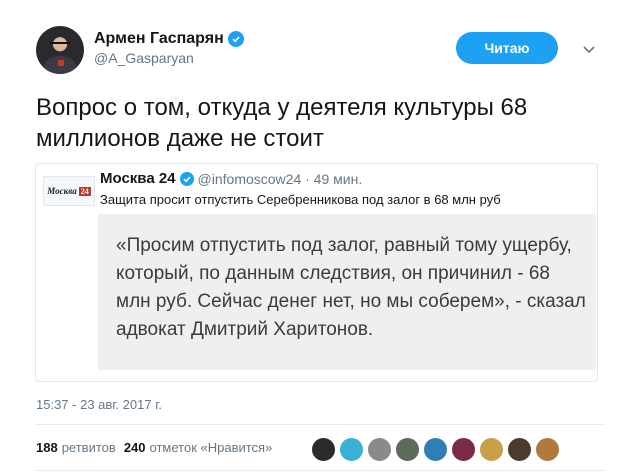  Describe the element at coordinates (180, 138) in the screenshot. I see `tweet-text-line-2: миллионов даже не стоит` at that location.